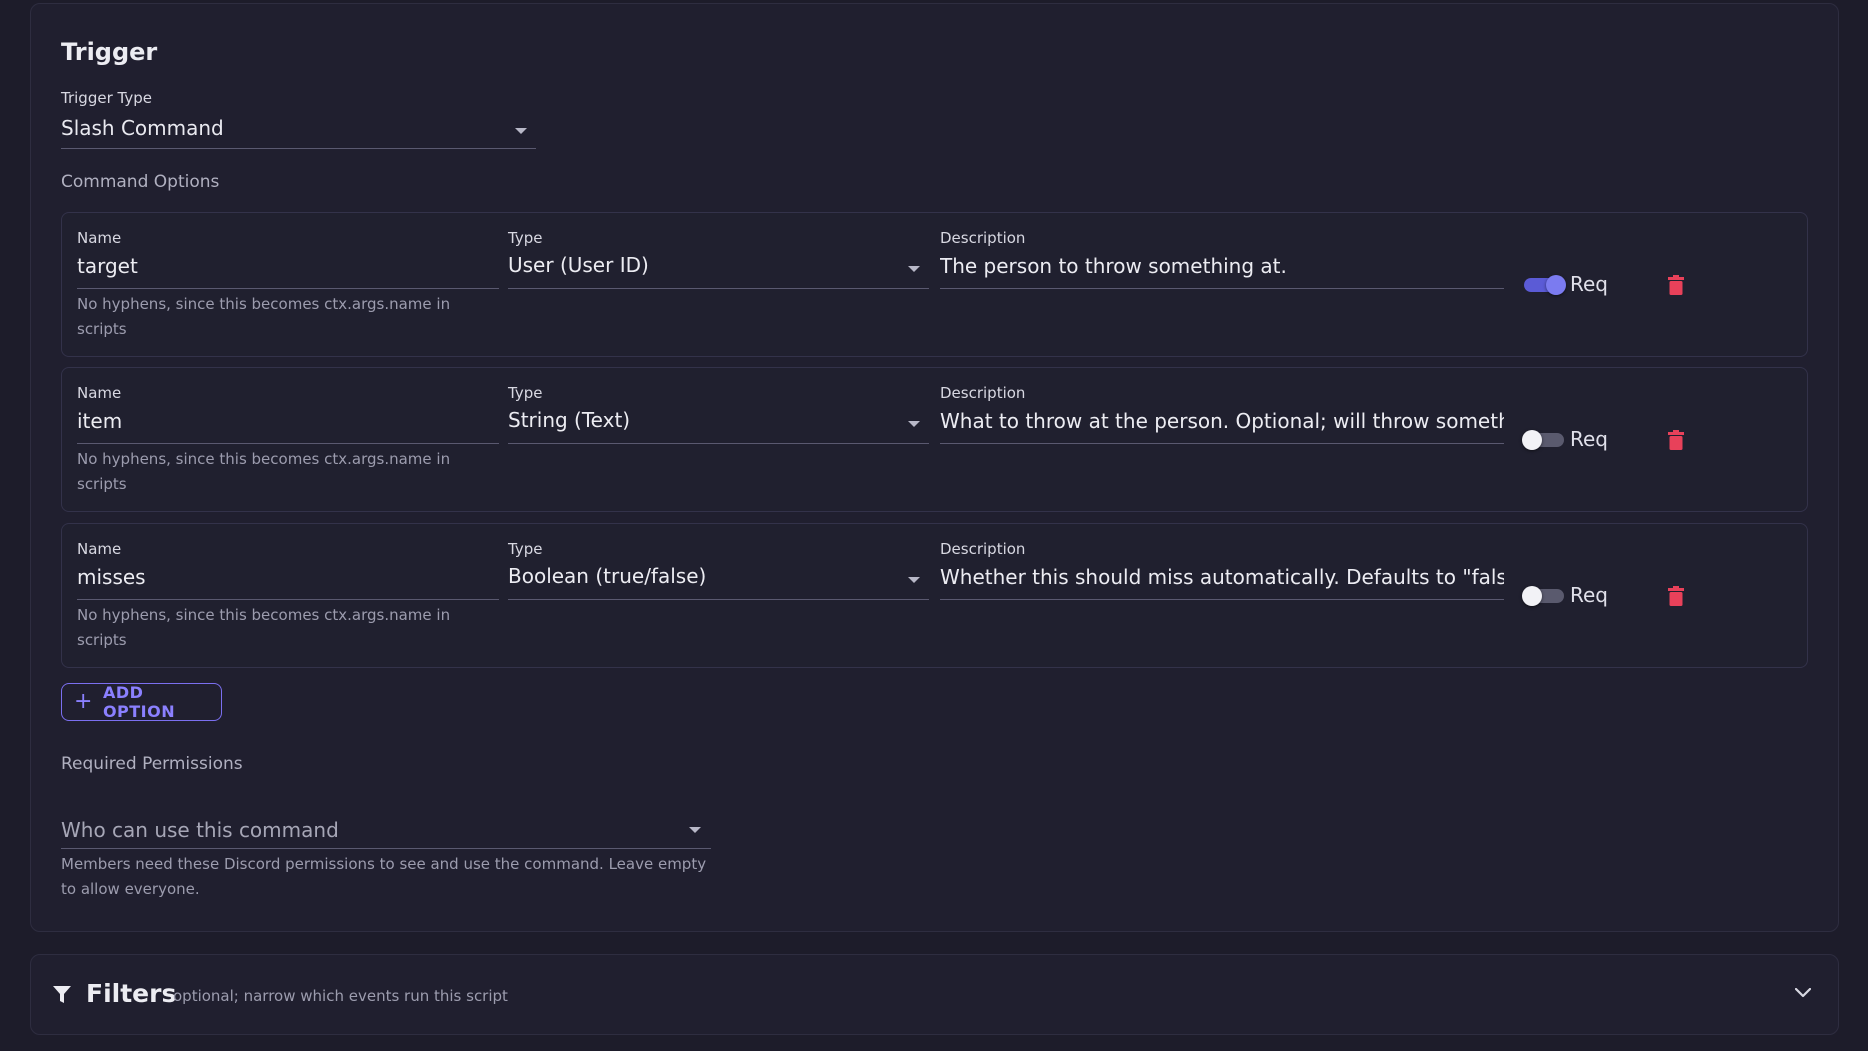 Image resolution: width=1868 pixels, height=1051 pixels. I want to click on option-type-select: Boolean (true/false), so click(718, 581).